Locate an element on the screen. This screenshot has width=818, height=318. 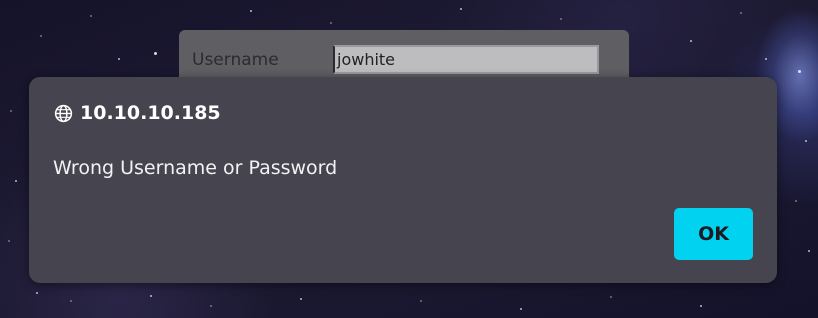
ok-button: OK is located at coordinates (713, 234).